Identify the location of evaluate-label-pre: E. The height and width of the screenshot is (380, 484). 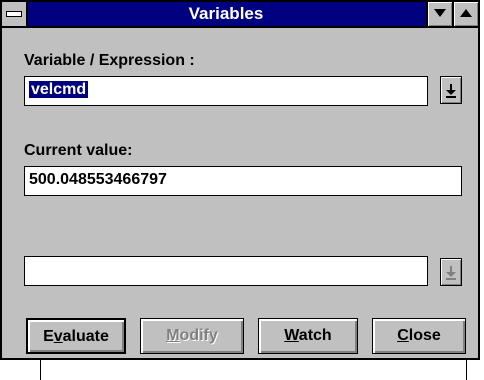
(48, 336).